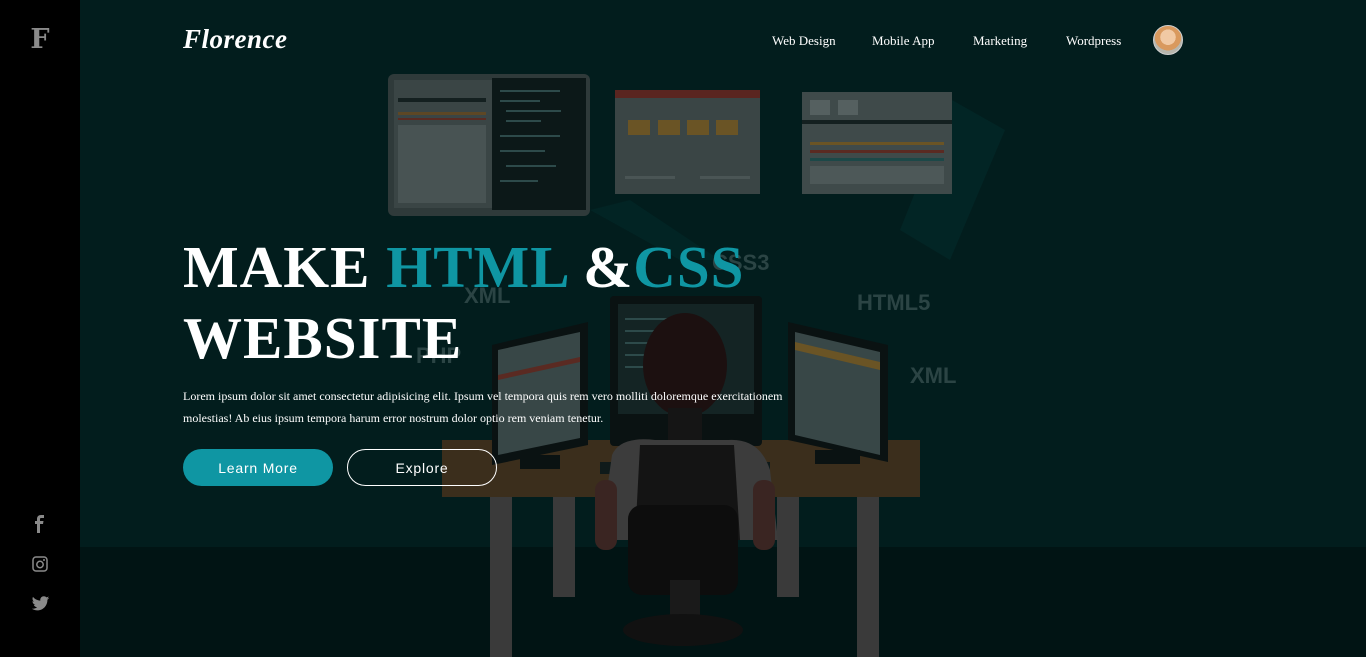 This screenshot has height=657, width=1366. What do you see at coordinates (477, 267) in the screenshot?
I see `headline-html: HTML` at bounding box center [477, 267].